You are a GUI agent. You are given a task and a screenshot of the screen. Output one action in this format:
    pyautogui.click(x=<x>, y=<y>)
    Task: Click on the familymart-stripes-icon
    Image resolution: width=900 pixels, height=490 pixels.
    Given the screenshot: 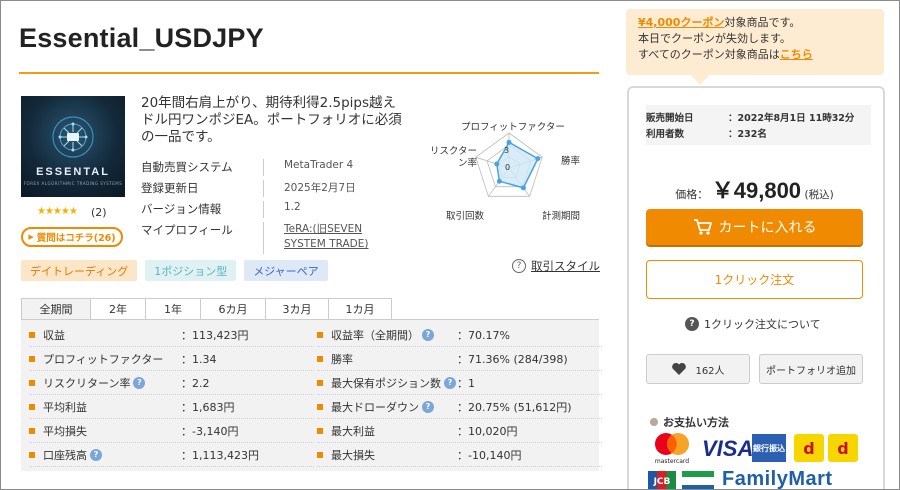 What is the action you would take?
    pyautogui.click(x=698, y=480)
    